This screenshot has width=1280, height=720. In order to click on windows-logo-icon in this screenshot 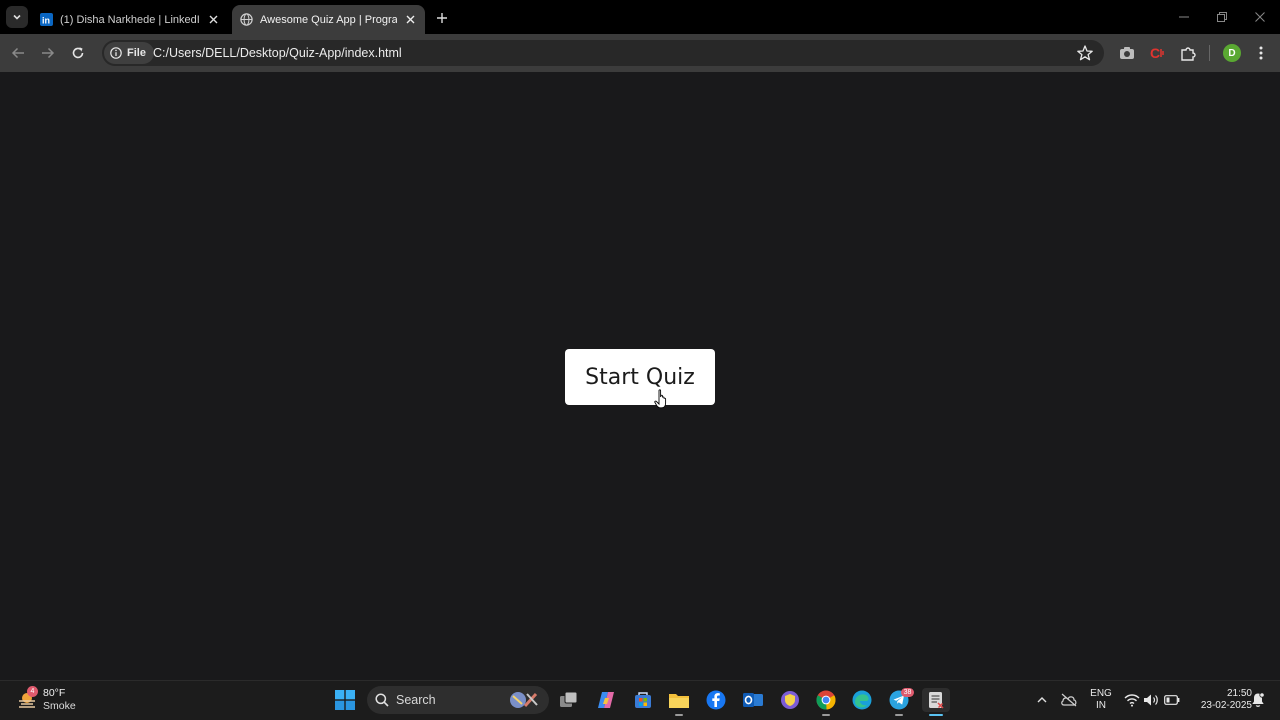, I will do `click(345, 700)`.